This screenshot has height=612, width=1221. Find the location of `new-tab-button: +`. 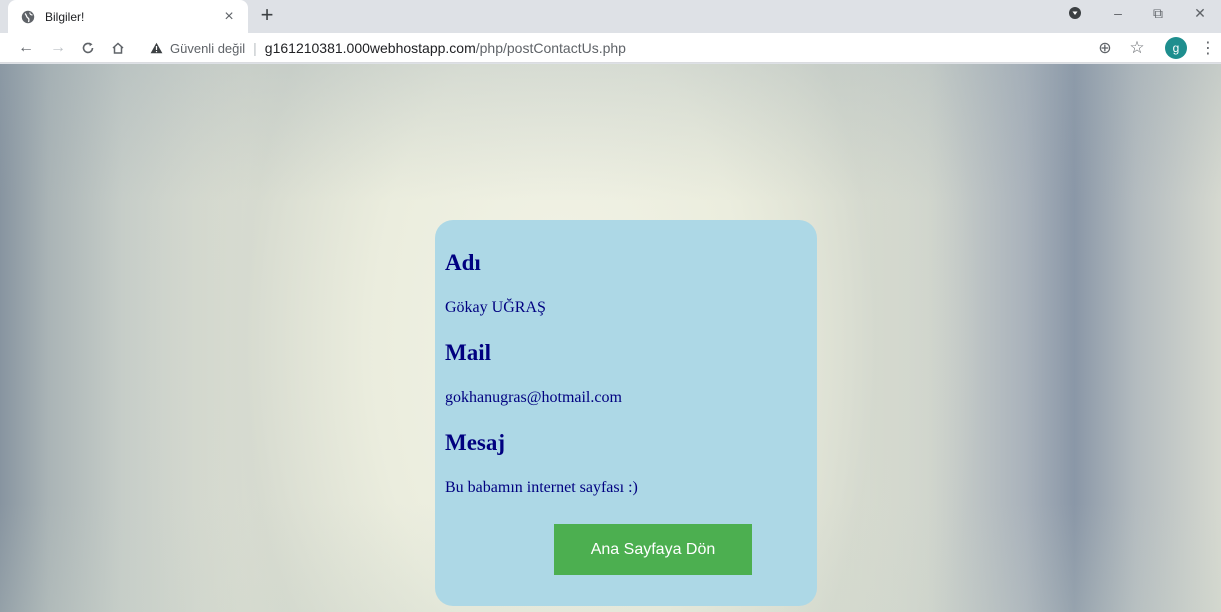

new-tab-button: + is located at coordinates (267, 15).